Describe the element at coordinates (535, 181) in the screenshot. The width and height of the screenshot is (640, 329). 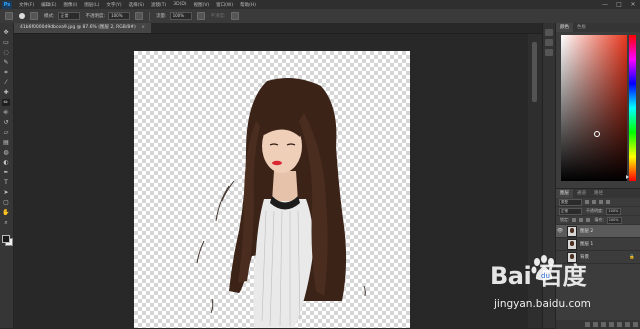
I see `vertical-scrollbar` at that location.